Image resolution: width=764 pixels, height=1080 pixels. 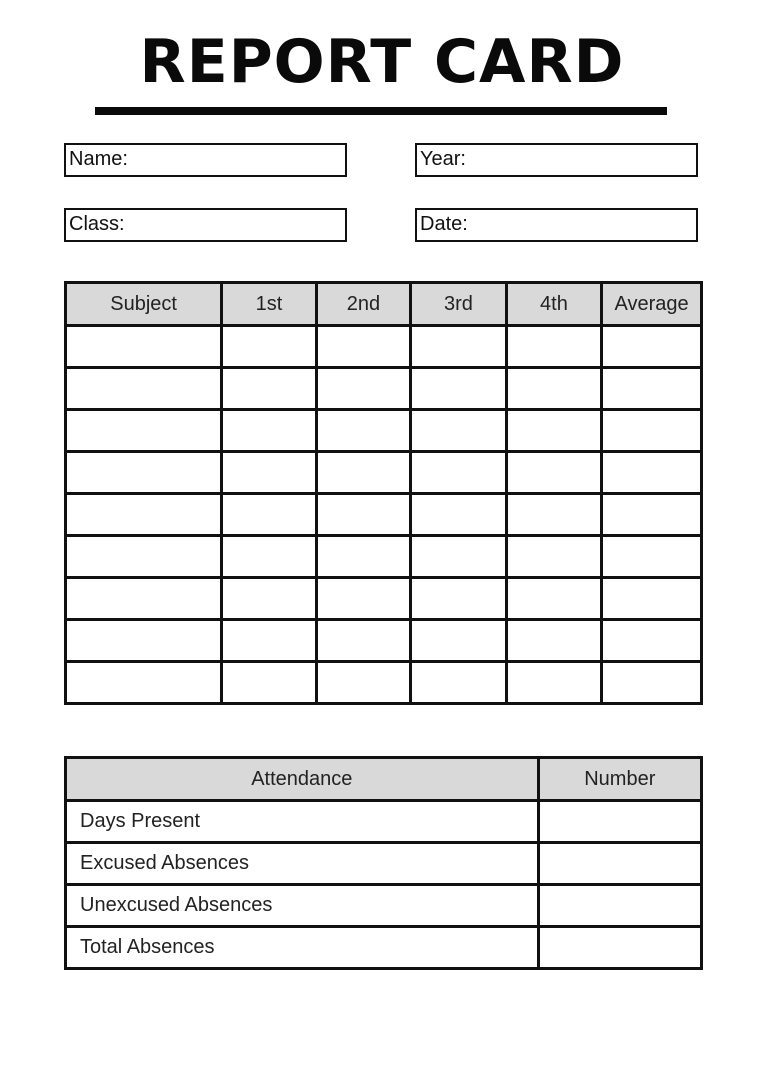 I want to click on header-number: Number, so click(x=620, y=779).